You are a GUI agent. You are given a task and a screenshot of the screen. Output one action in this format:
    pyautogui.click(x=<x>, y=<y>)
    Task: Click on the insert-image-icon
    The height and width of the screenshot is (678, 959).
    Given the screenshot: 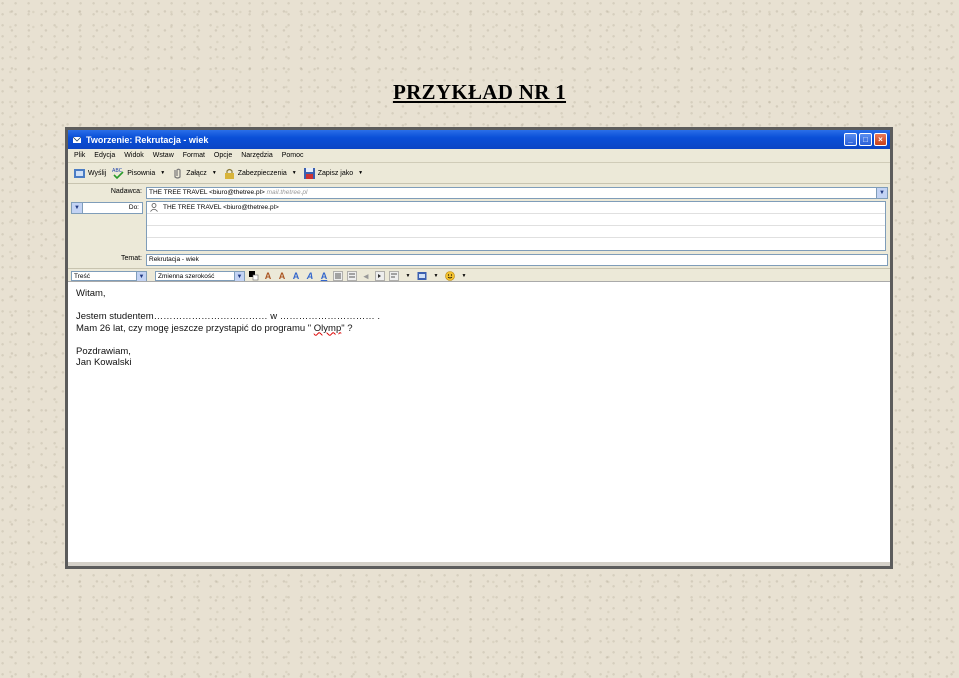 What is the action you would take?
    pyautogui.click(x=422, y=276)
    